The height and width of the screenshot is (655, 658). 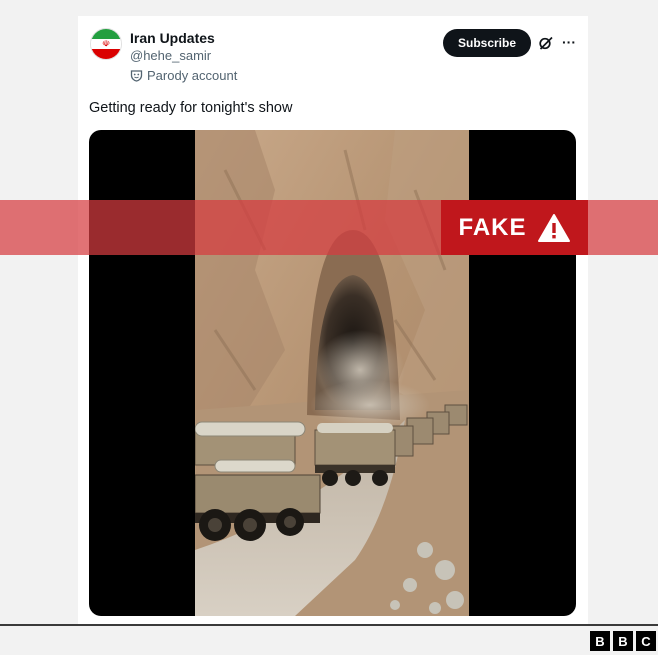 I want to click on fake-label: FAKE, so click(x=492, y=227).